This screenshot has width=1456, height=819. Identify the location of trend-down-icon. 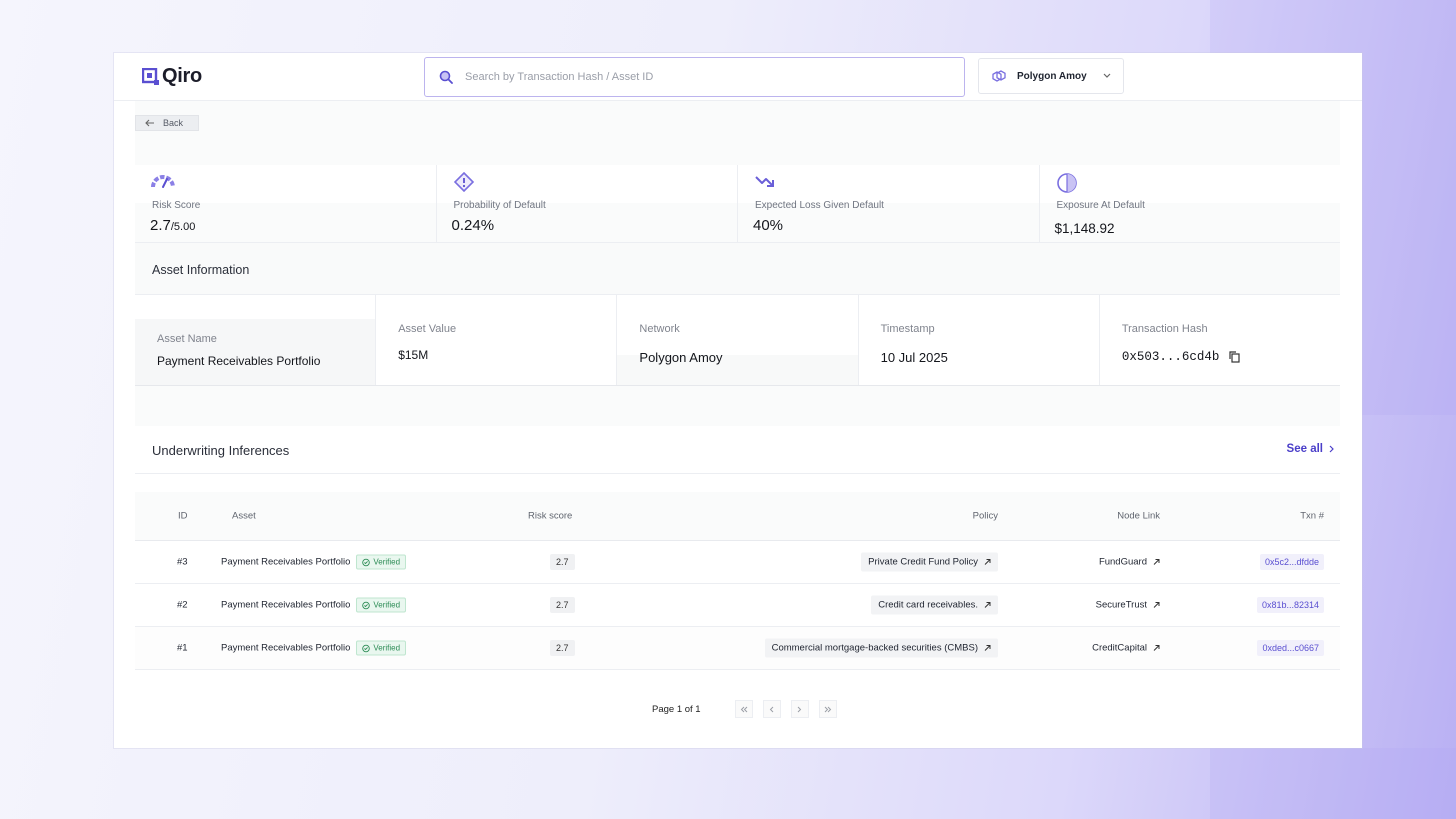
(764, 181).